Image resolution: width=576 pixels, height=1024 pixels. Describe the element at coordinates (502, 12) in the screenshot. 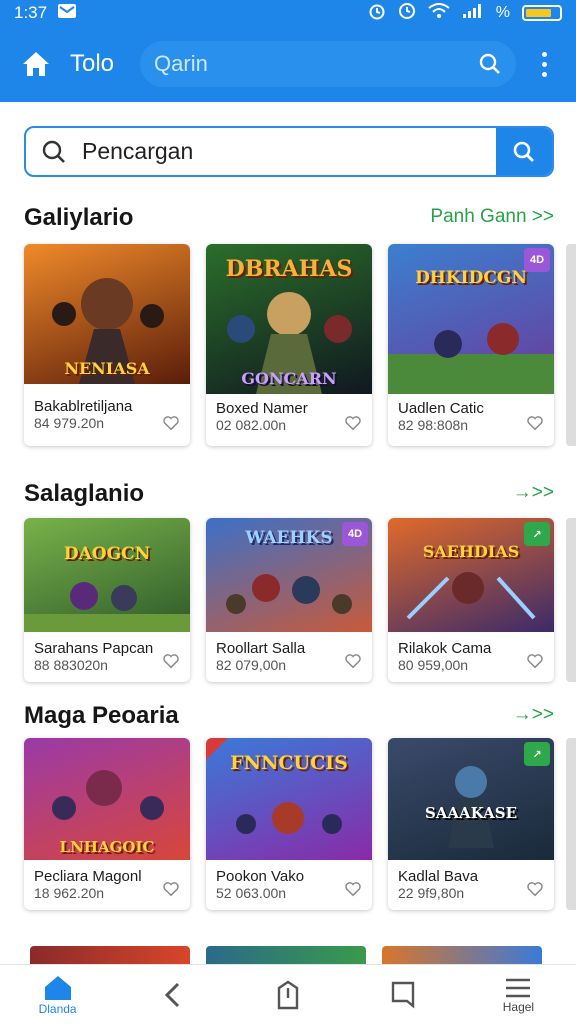

I see `percent-icon: %` at that location.